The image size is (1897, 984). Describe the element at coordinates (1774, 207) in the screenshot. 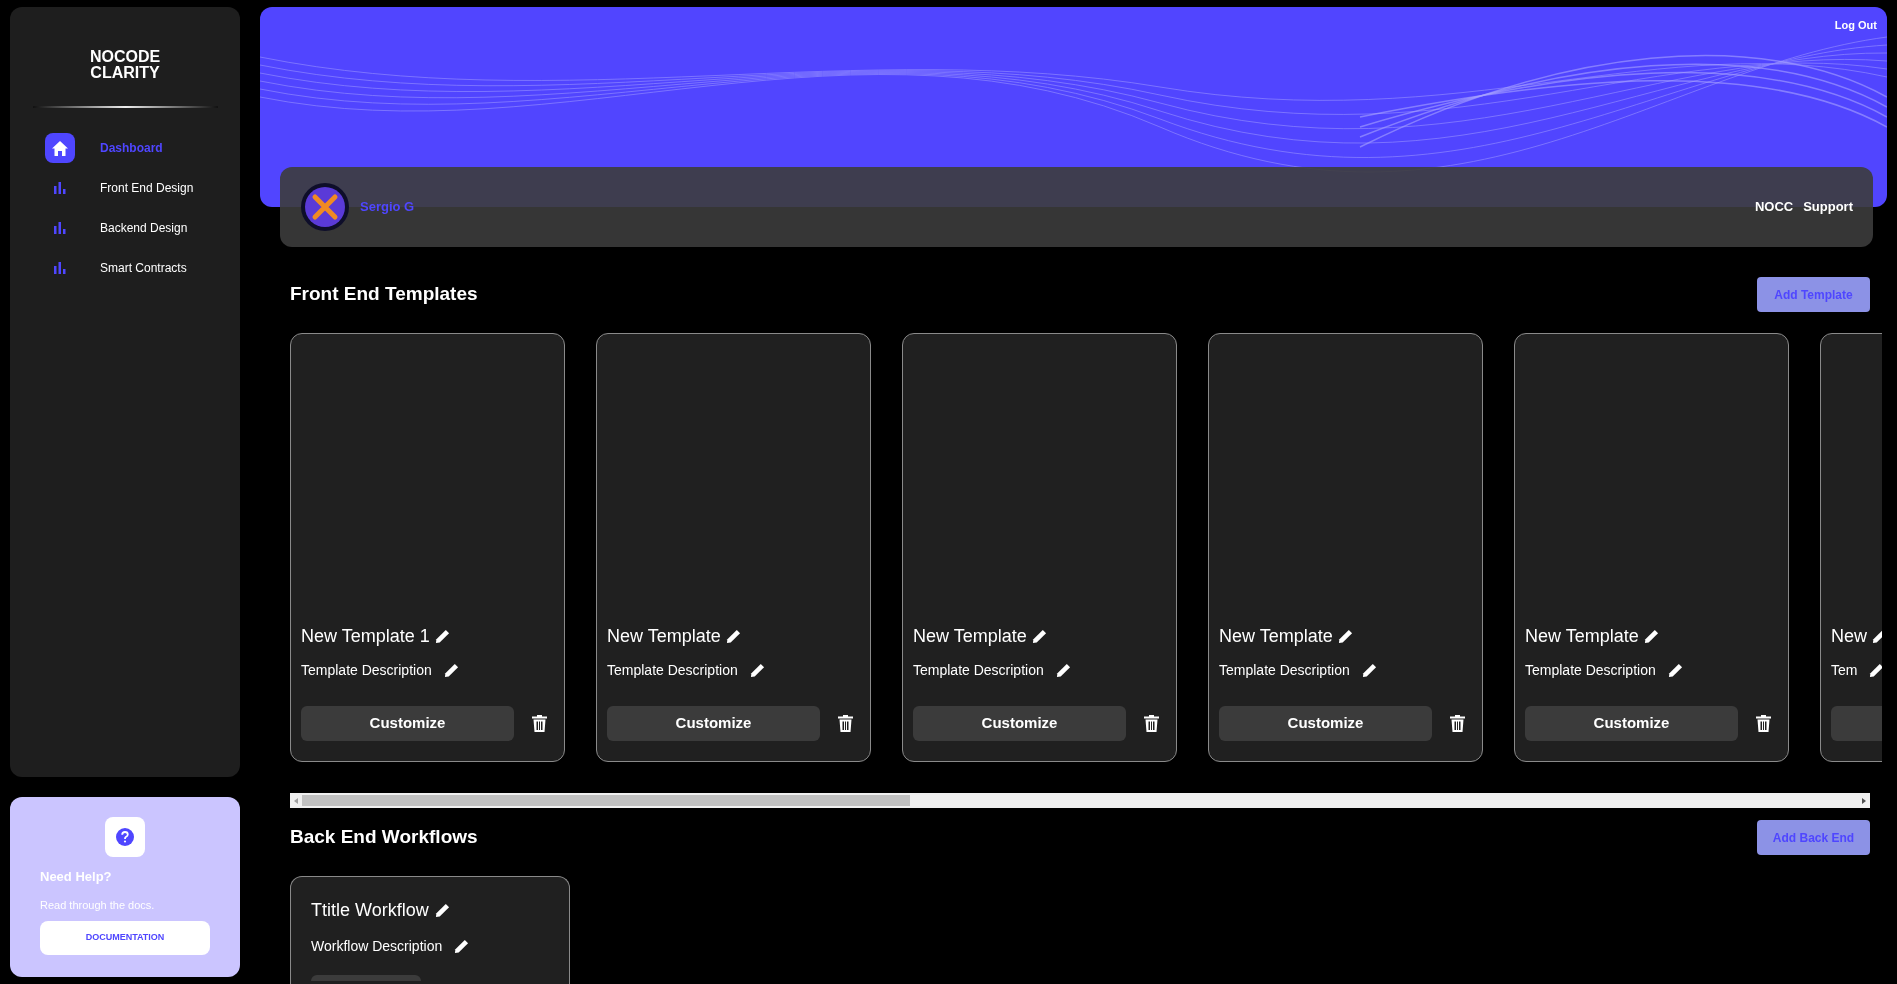

I see `header-link: NOCC` at that location.